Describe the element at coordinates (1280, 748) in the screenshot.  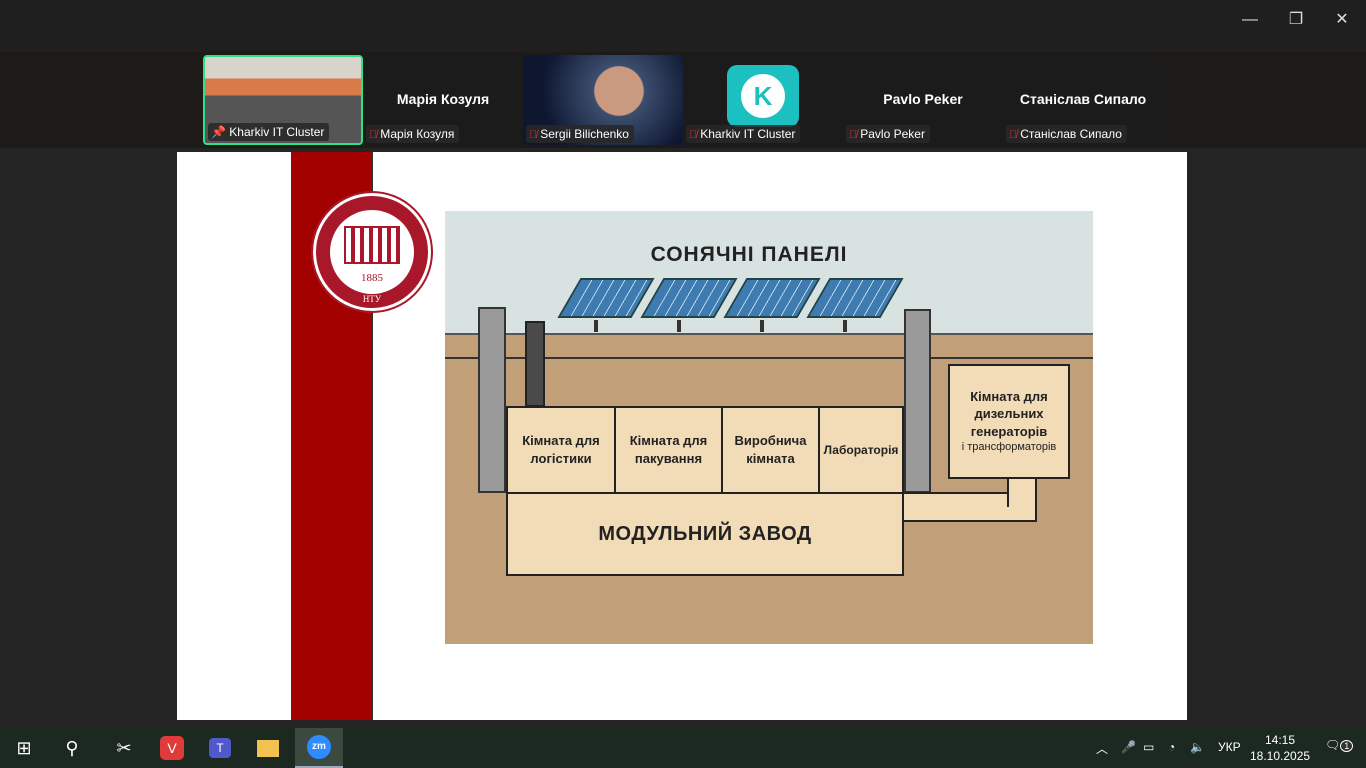
I see `clock: 14:15 18.10.2025` at that location.